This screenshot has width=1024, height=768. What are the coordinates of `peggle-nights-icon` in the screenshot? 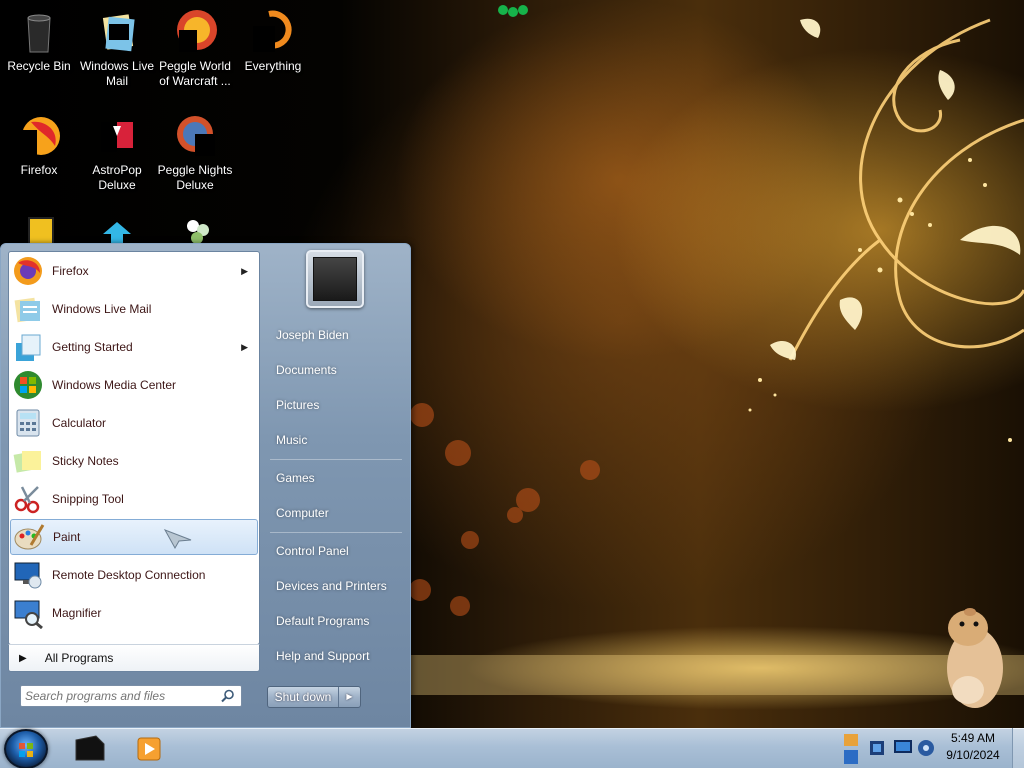 It's located at (195, 136).